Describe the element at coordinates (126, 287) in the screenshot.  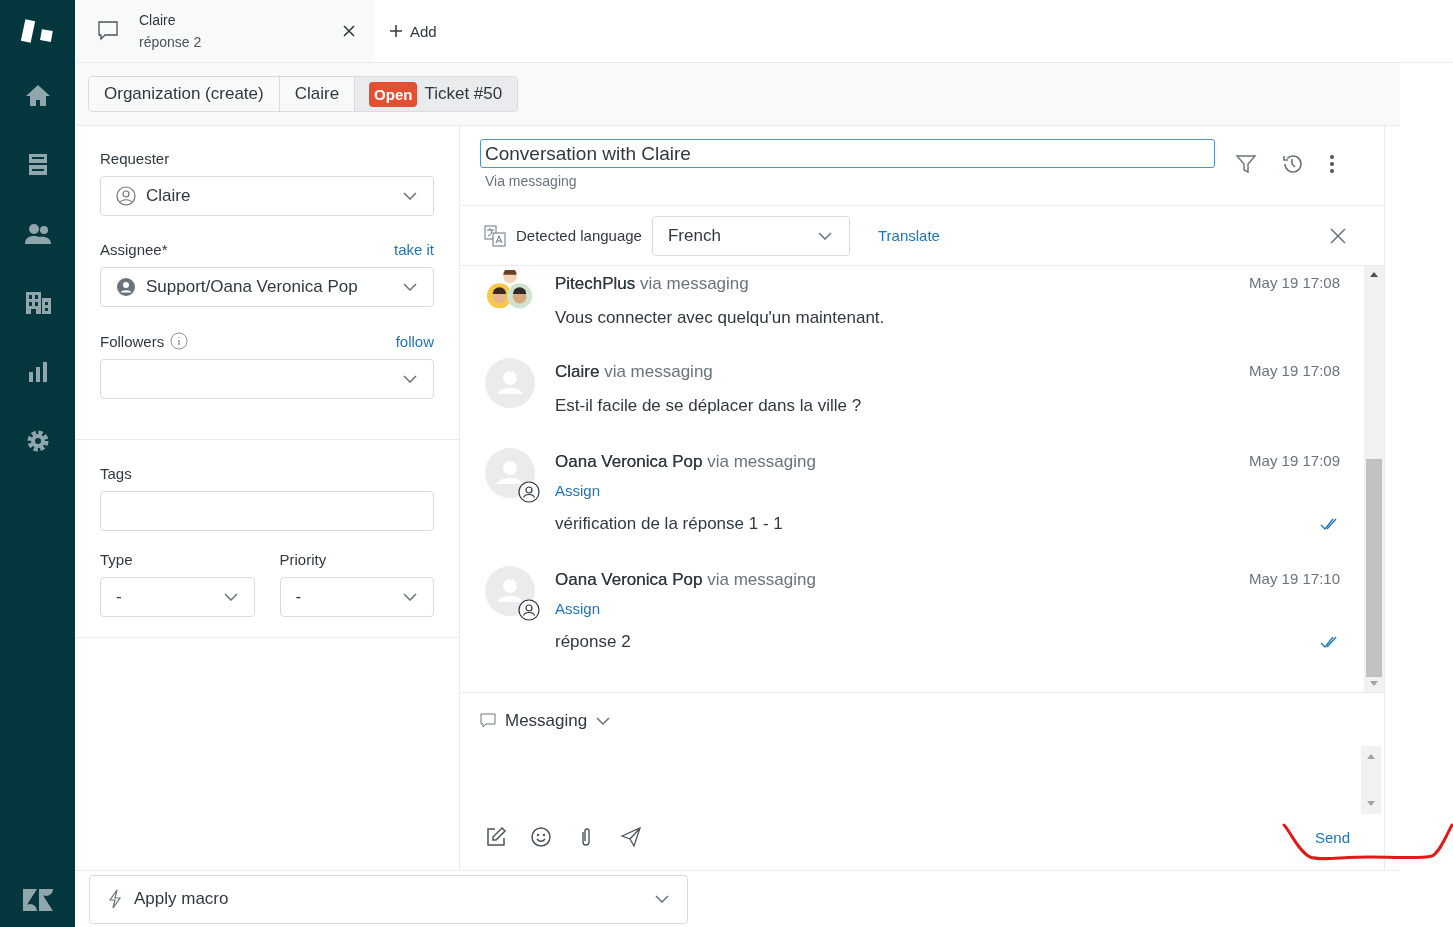
I see `avatar-icon` at that location.